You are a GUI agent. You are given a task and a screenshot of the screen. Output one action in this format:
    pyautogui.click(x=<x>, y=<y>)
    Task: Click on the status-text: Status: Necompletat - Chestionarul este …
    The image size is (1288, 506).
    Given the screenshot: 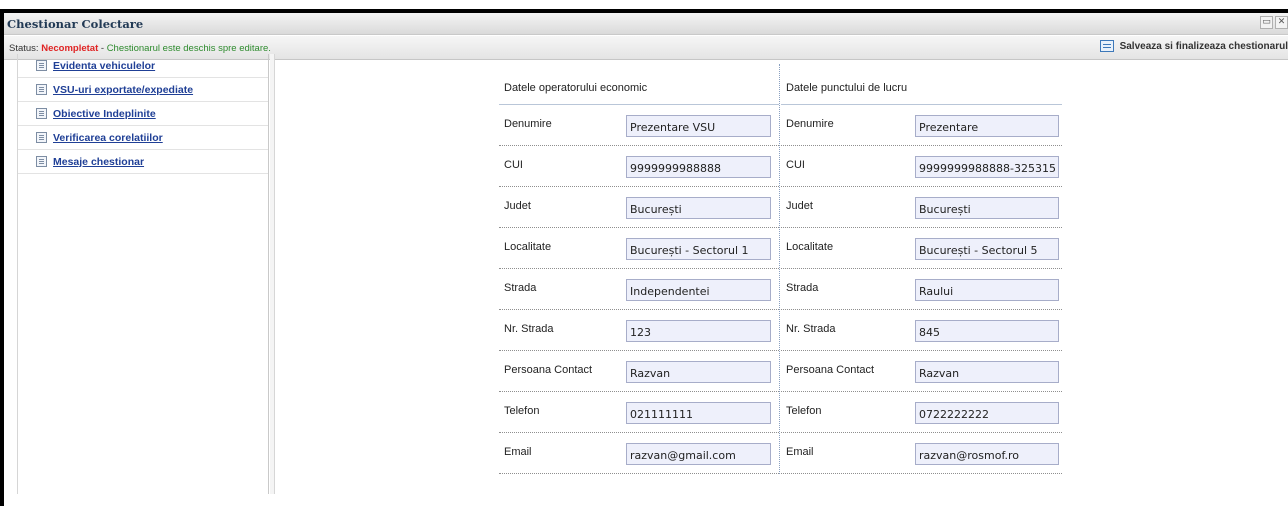 What is the action you would take?
    pyautogui.click(x=140, y=48)
    